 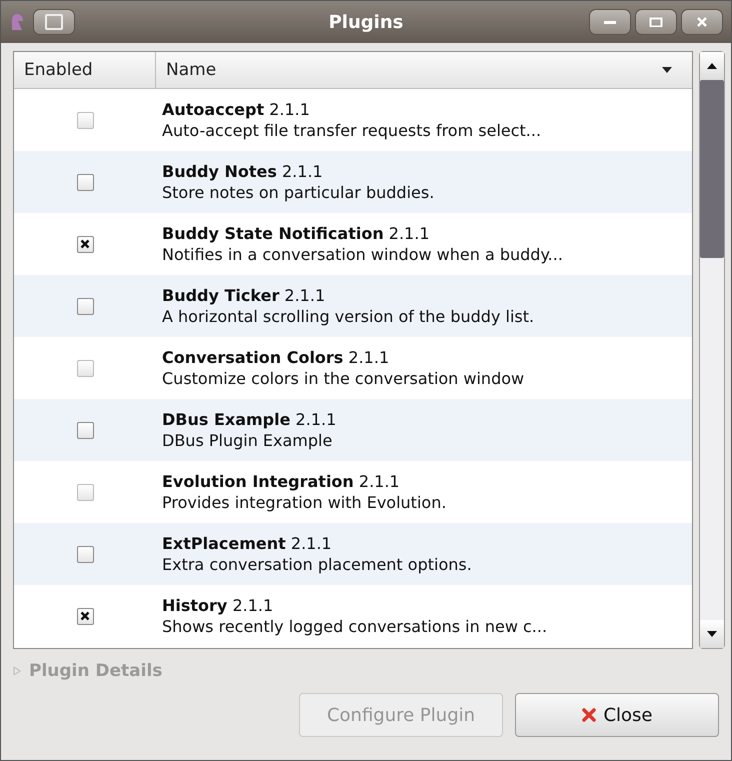 I want to click on scroll-up-icon, so click(x=712, y=66).